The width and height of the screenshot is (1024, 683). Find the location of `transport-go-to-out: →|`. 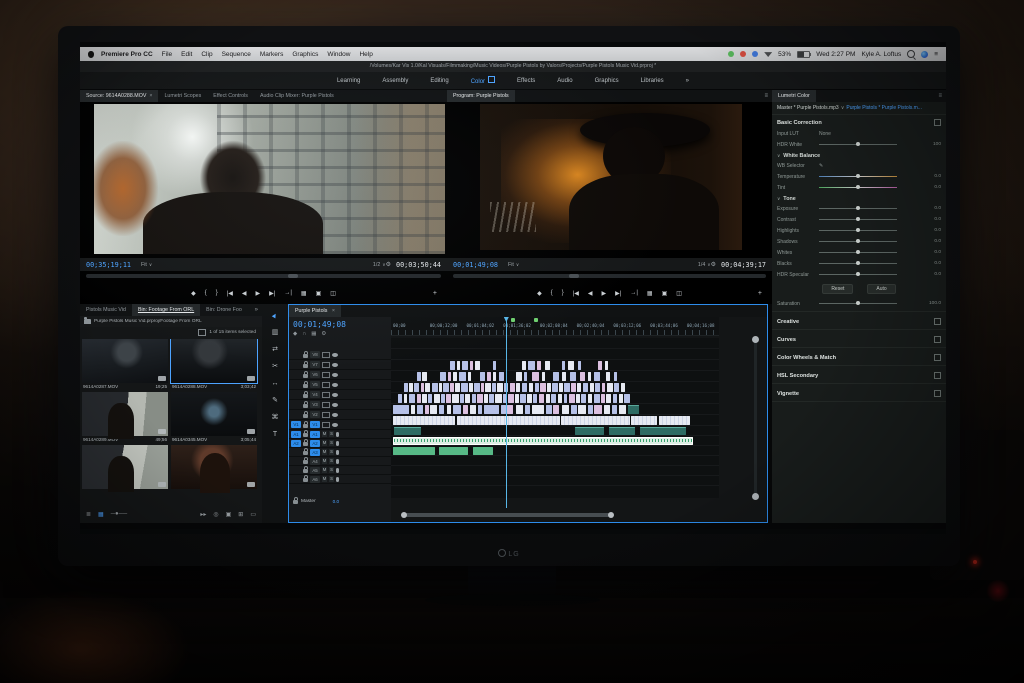

transport-go-to-out: →| is located at coordinates (288, 293).